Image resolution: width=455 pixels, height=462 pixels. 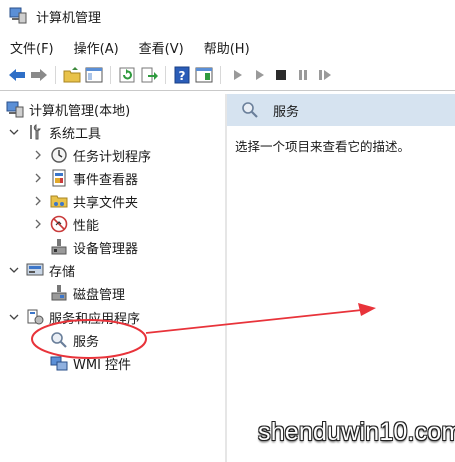 I want to click on tree-label: 计算机管理(本地), so click(x=80, y=111).